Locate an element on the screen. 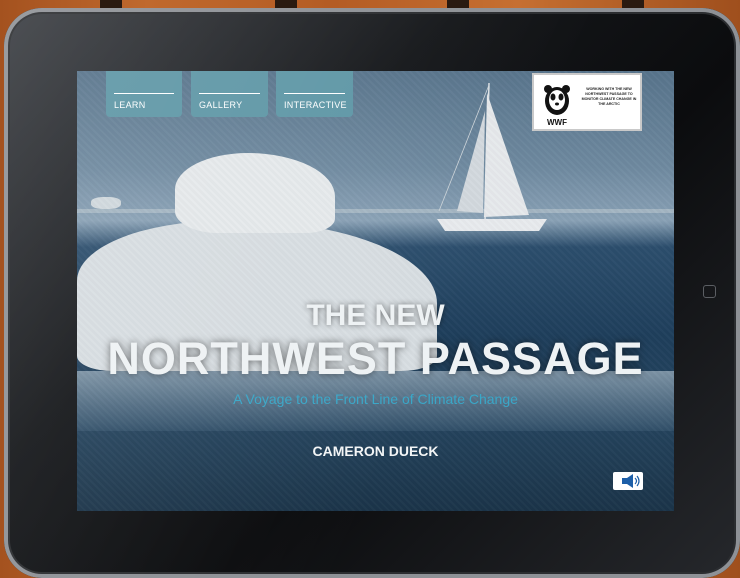 The height and width of the screenshot is (578, 740). tab-gallery: GALLERY is located at coordinates (229, 94).